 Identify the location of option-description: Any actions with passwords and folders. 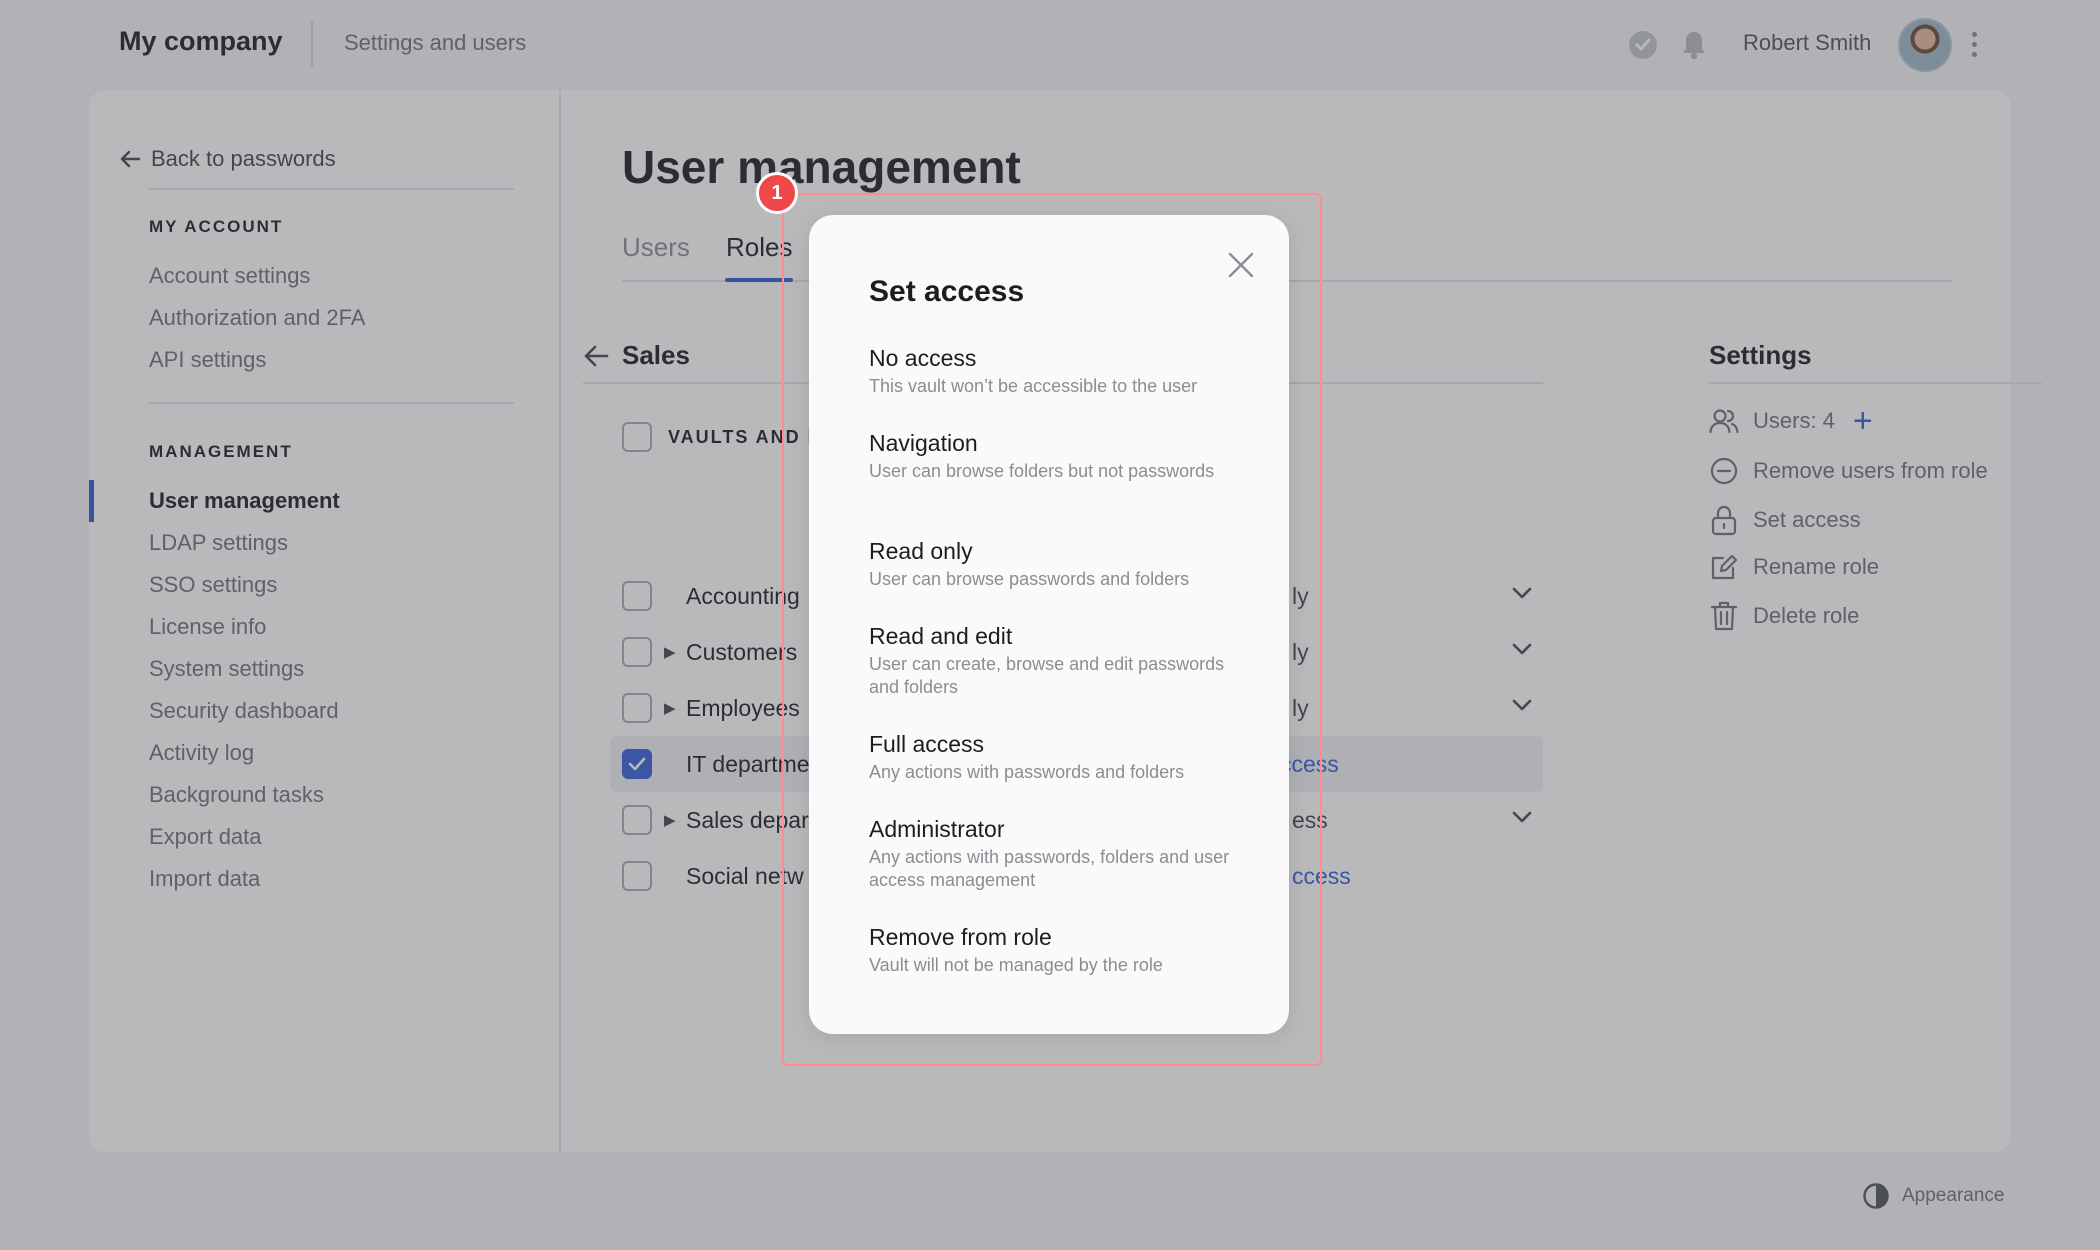
(1027, 772).